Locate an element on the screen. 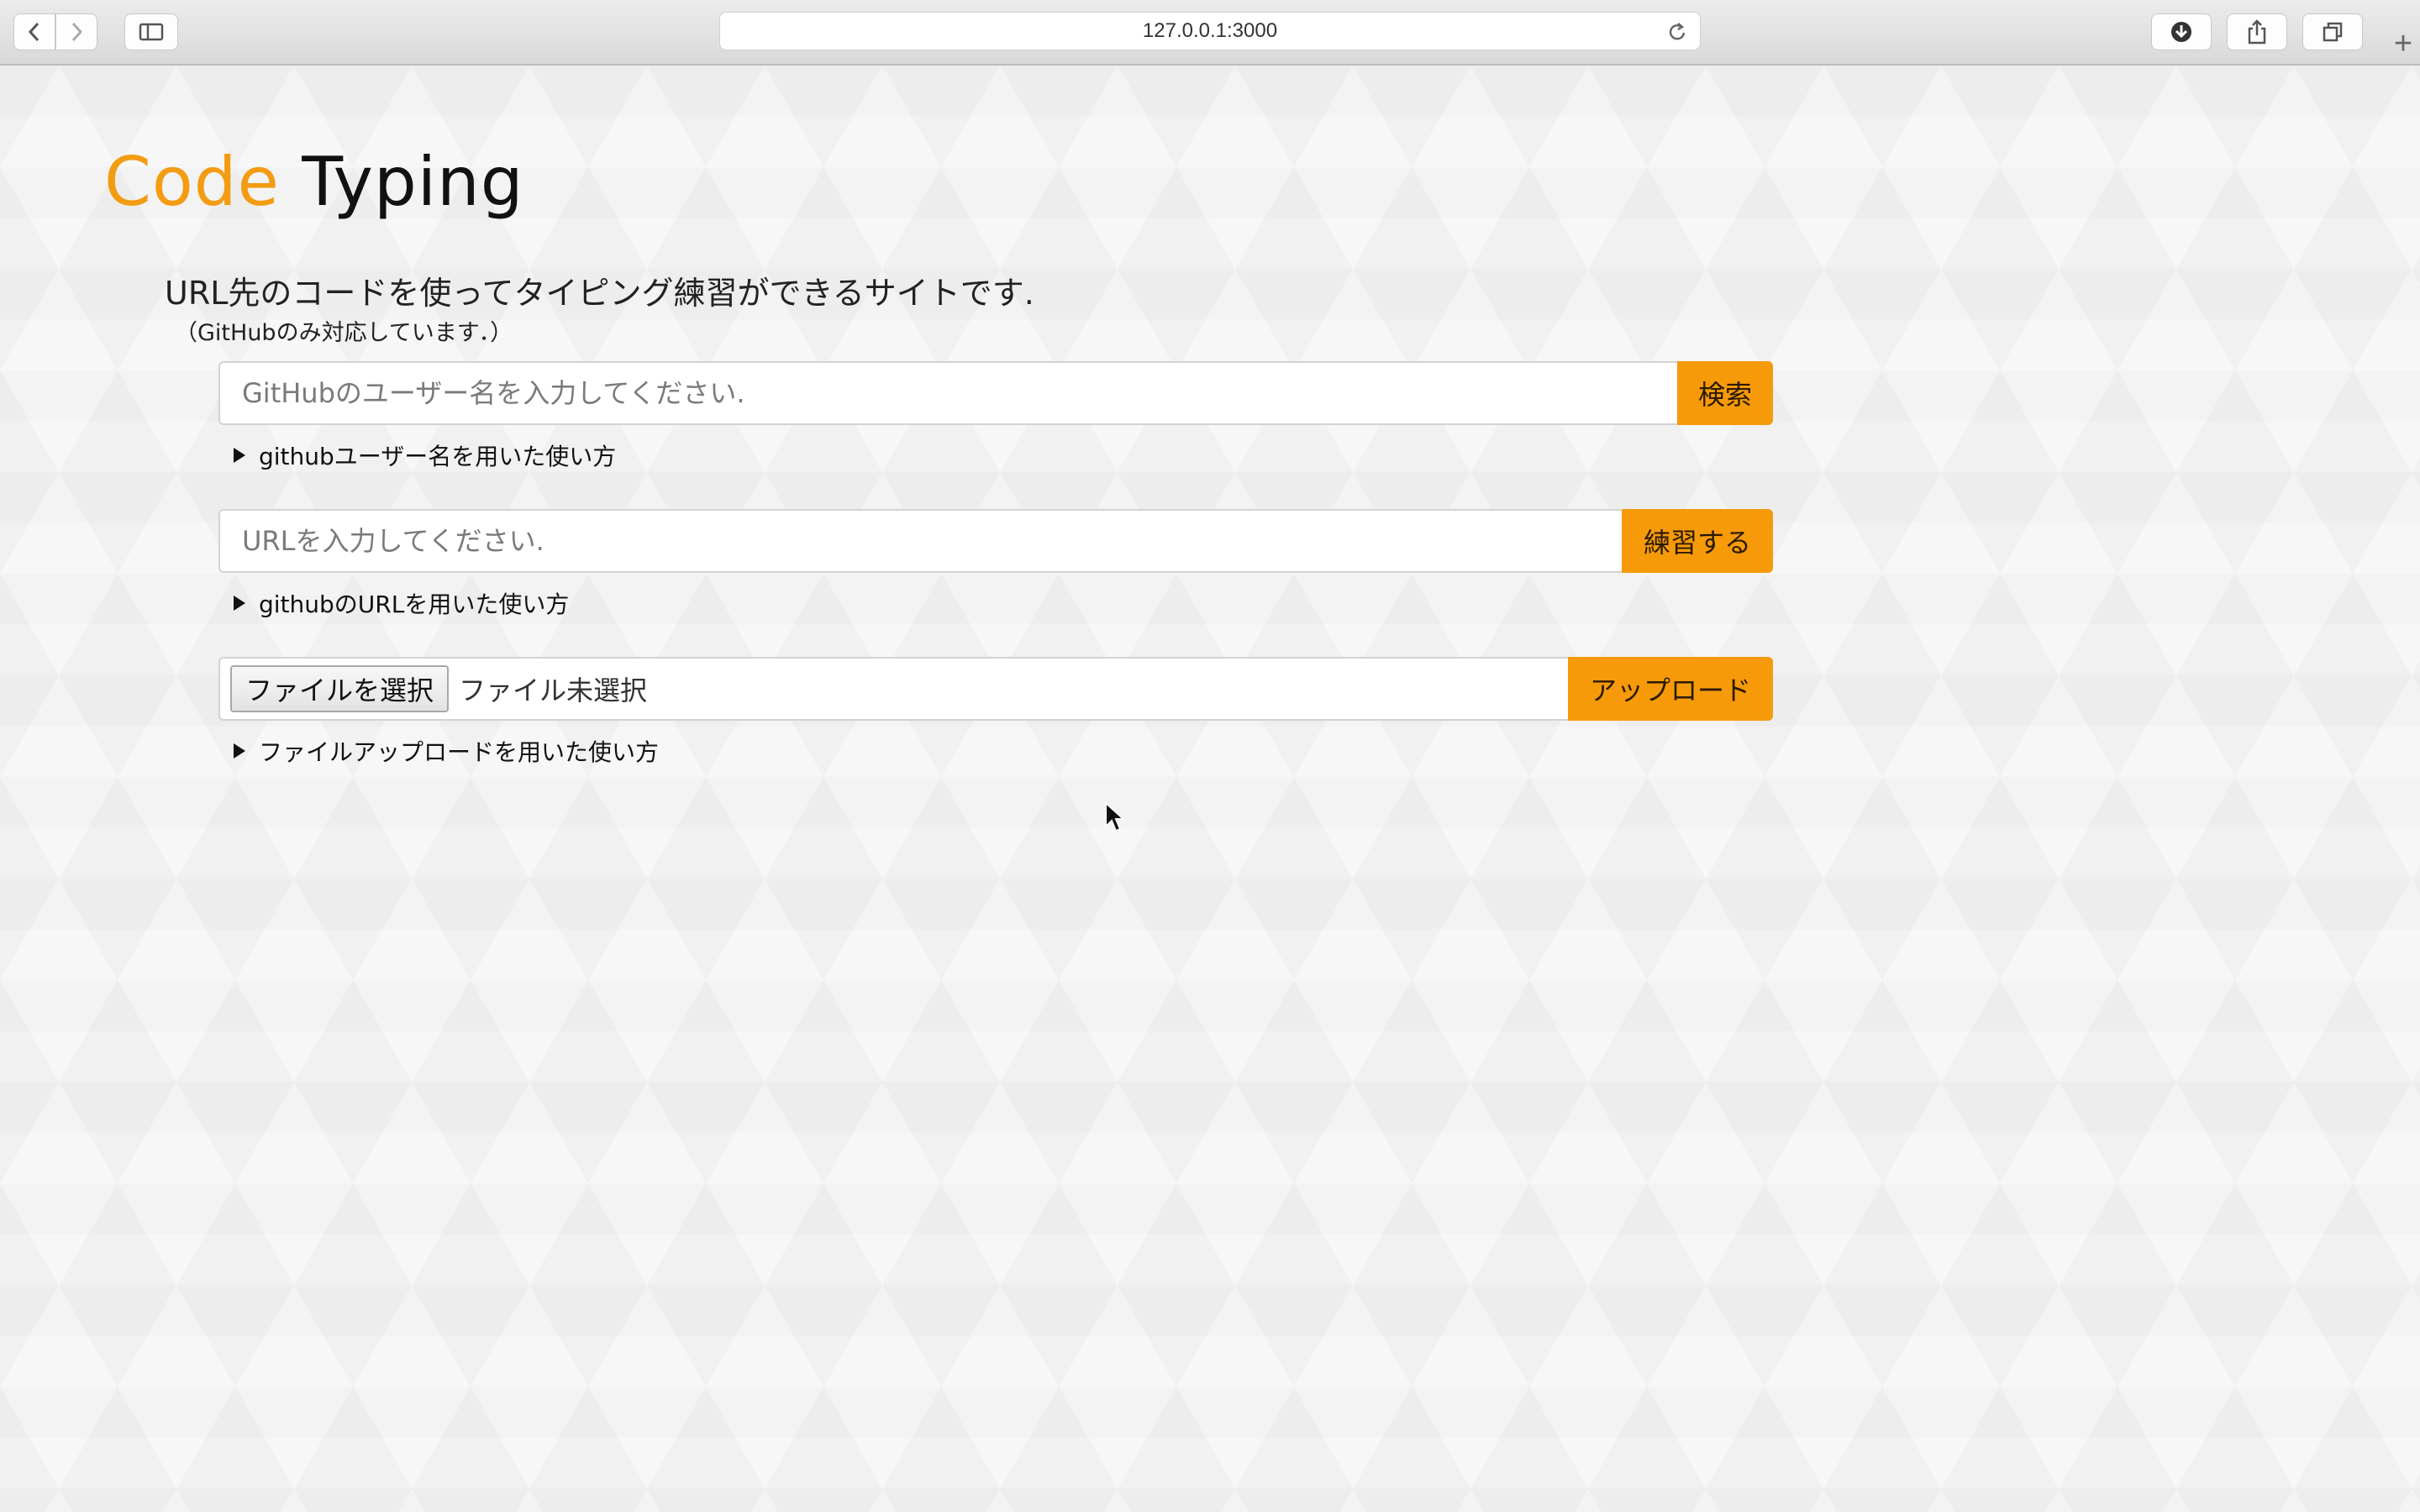 The height and width of the screenshot is (1512, 2420). logo-word-code: Code is located at coordinates (192, 182).